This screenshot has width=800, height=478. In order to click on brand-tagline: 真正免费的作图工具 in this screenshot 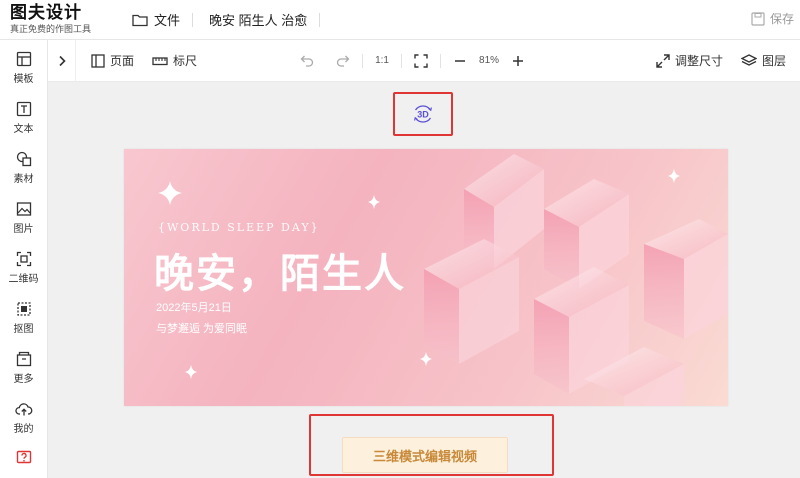, I will do `click(51, 29)`.